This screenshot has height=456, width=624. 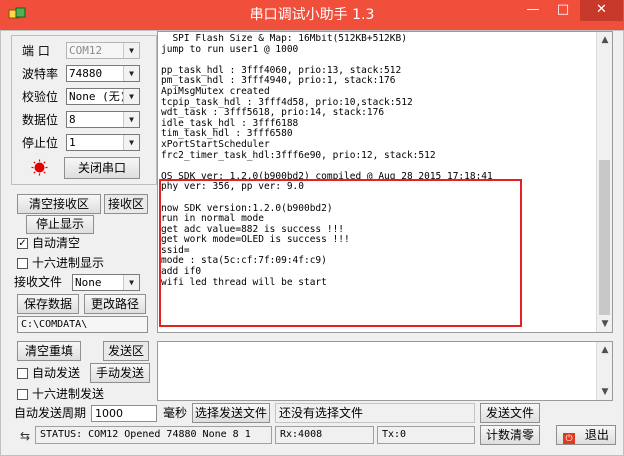 What do you see at coordinates (40, 74) in the screenshot?
I see `baud-label: 波特率` at bounding box center [40, 74].